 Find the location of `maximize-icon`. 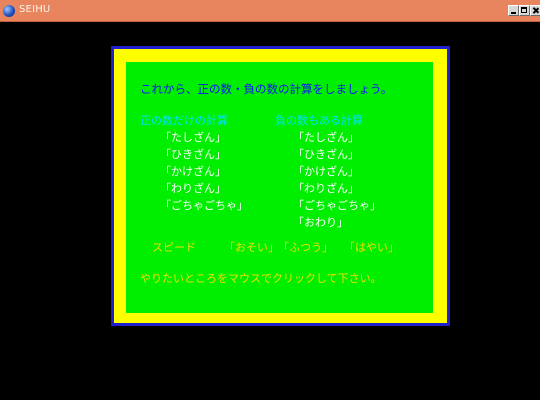

maximize-icon is located at coordinates (524, 10).